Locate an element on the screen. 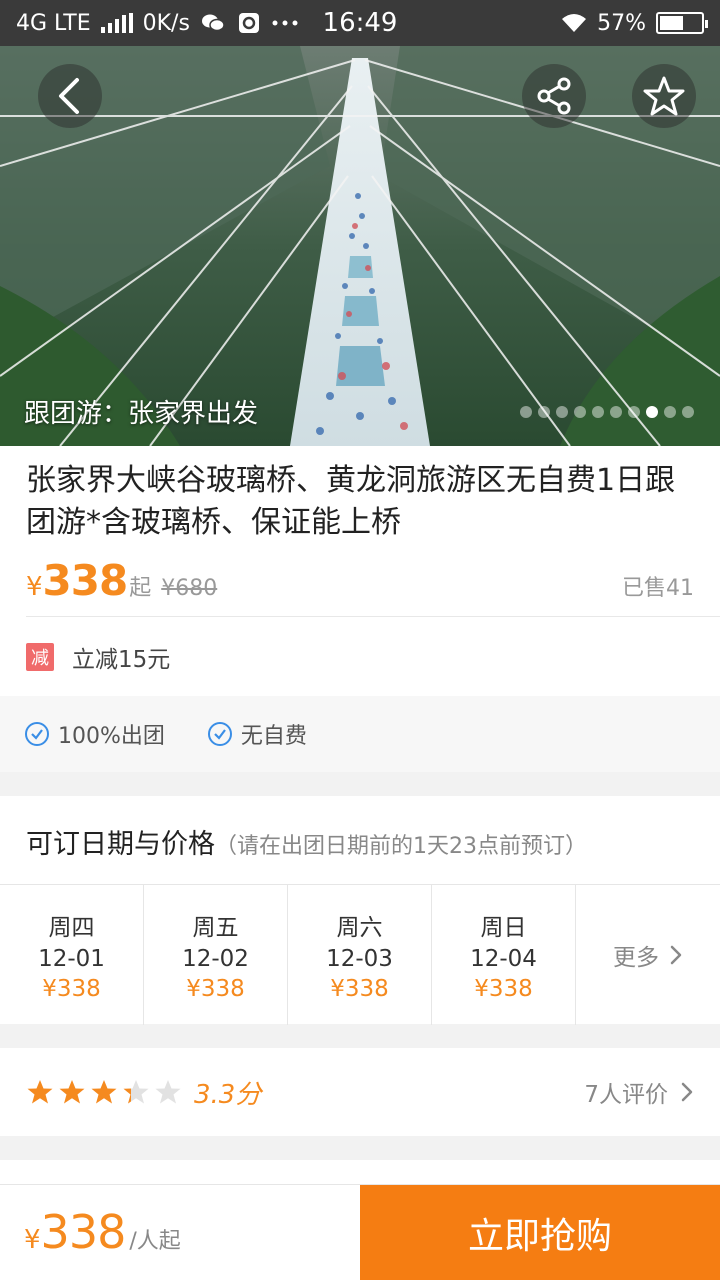 The image size is (720, 1280). weekday: 周六 is located at coordinates (359, 928).